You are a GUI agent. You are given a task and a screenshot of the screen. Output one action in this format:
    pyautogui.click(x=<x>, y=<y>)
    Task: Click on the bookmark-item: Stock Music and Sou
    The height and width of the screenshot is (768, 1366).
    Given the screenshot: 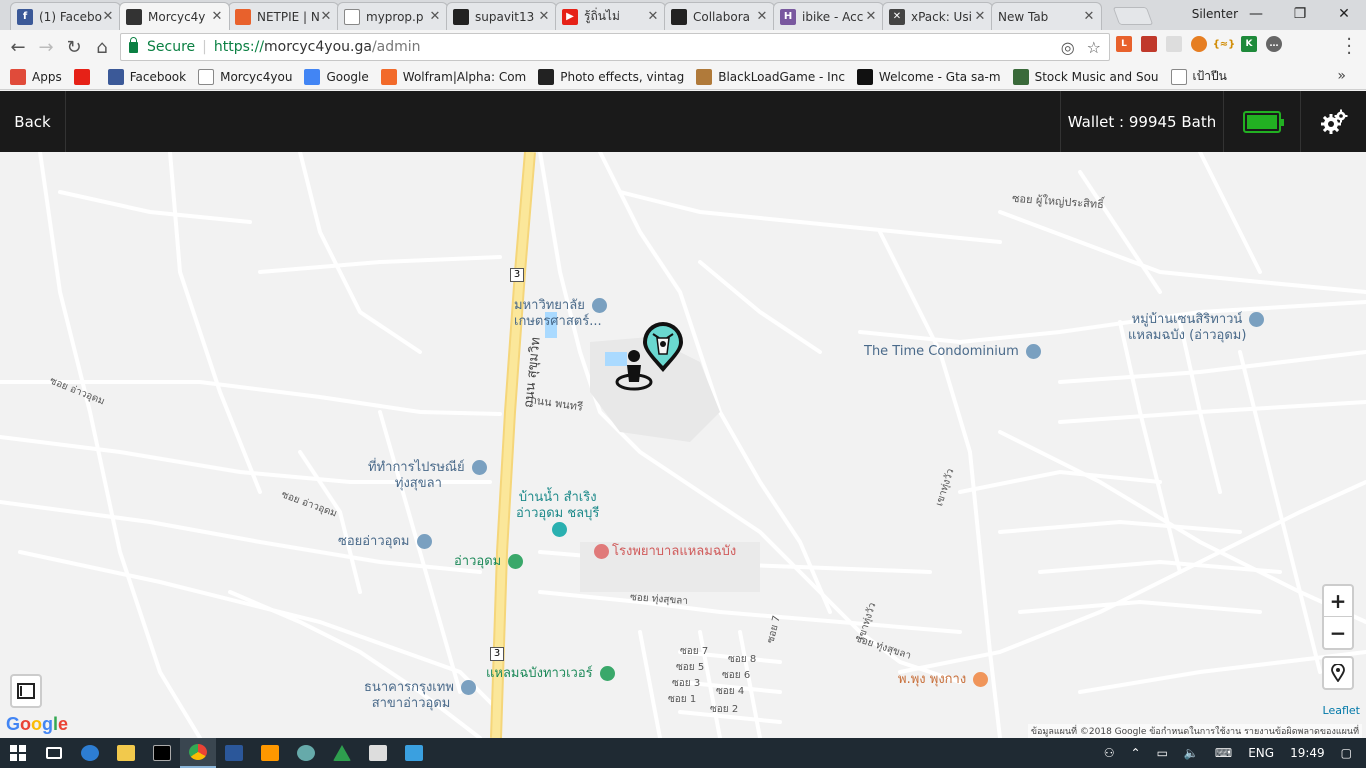 What is the action you would take?
    pyautogui.click(x=1085, y=76)
    